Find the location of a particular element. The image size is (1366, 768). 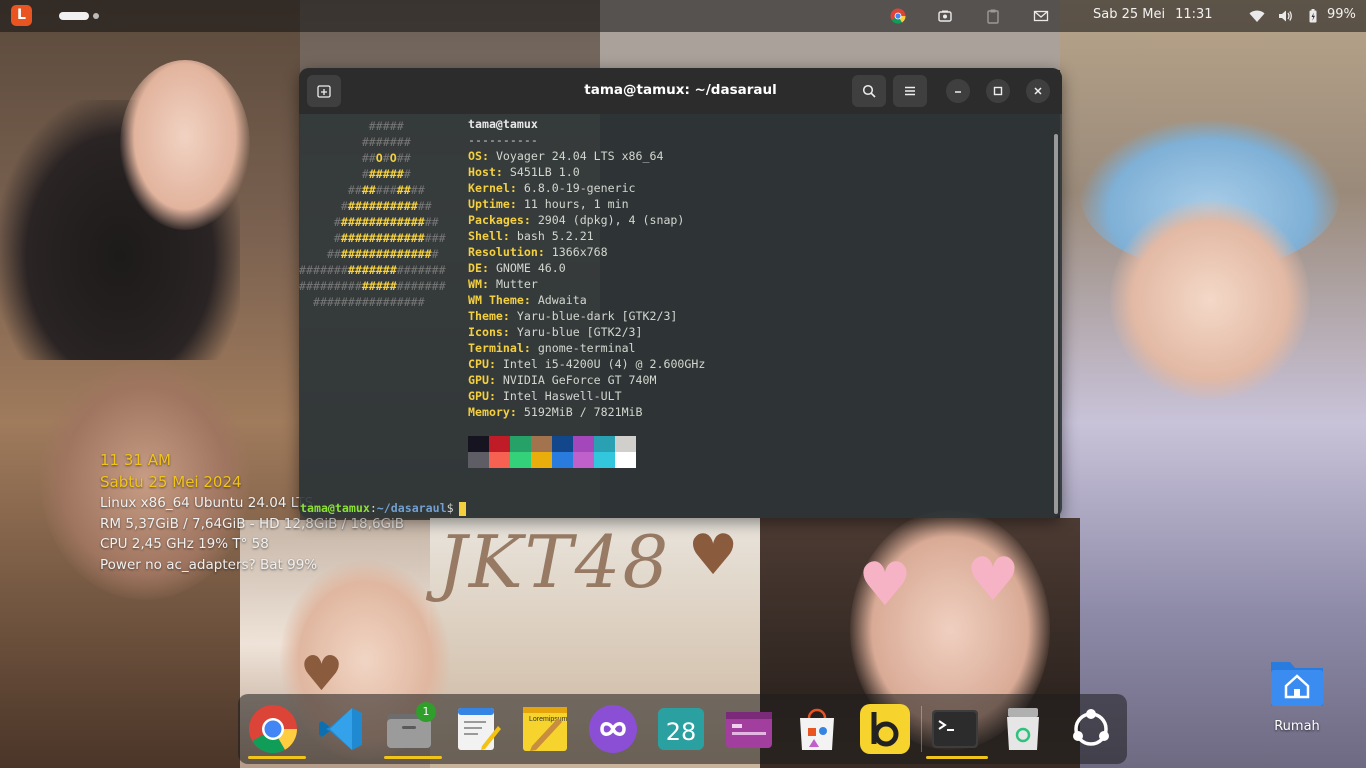

search-icon is located at coordinates (869, 91).